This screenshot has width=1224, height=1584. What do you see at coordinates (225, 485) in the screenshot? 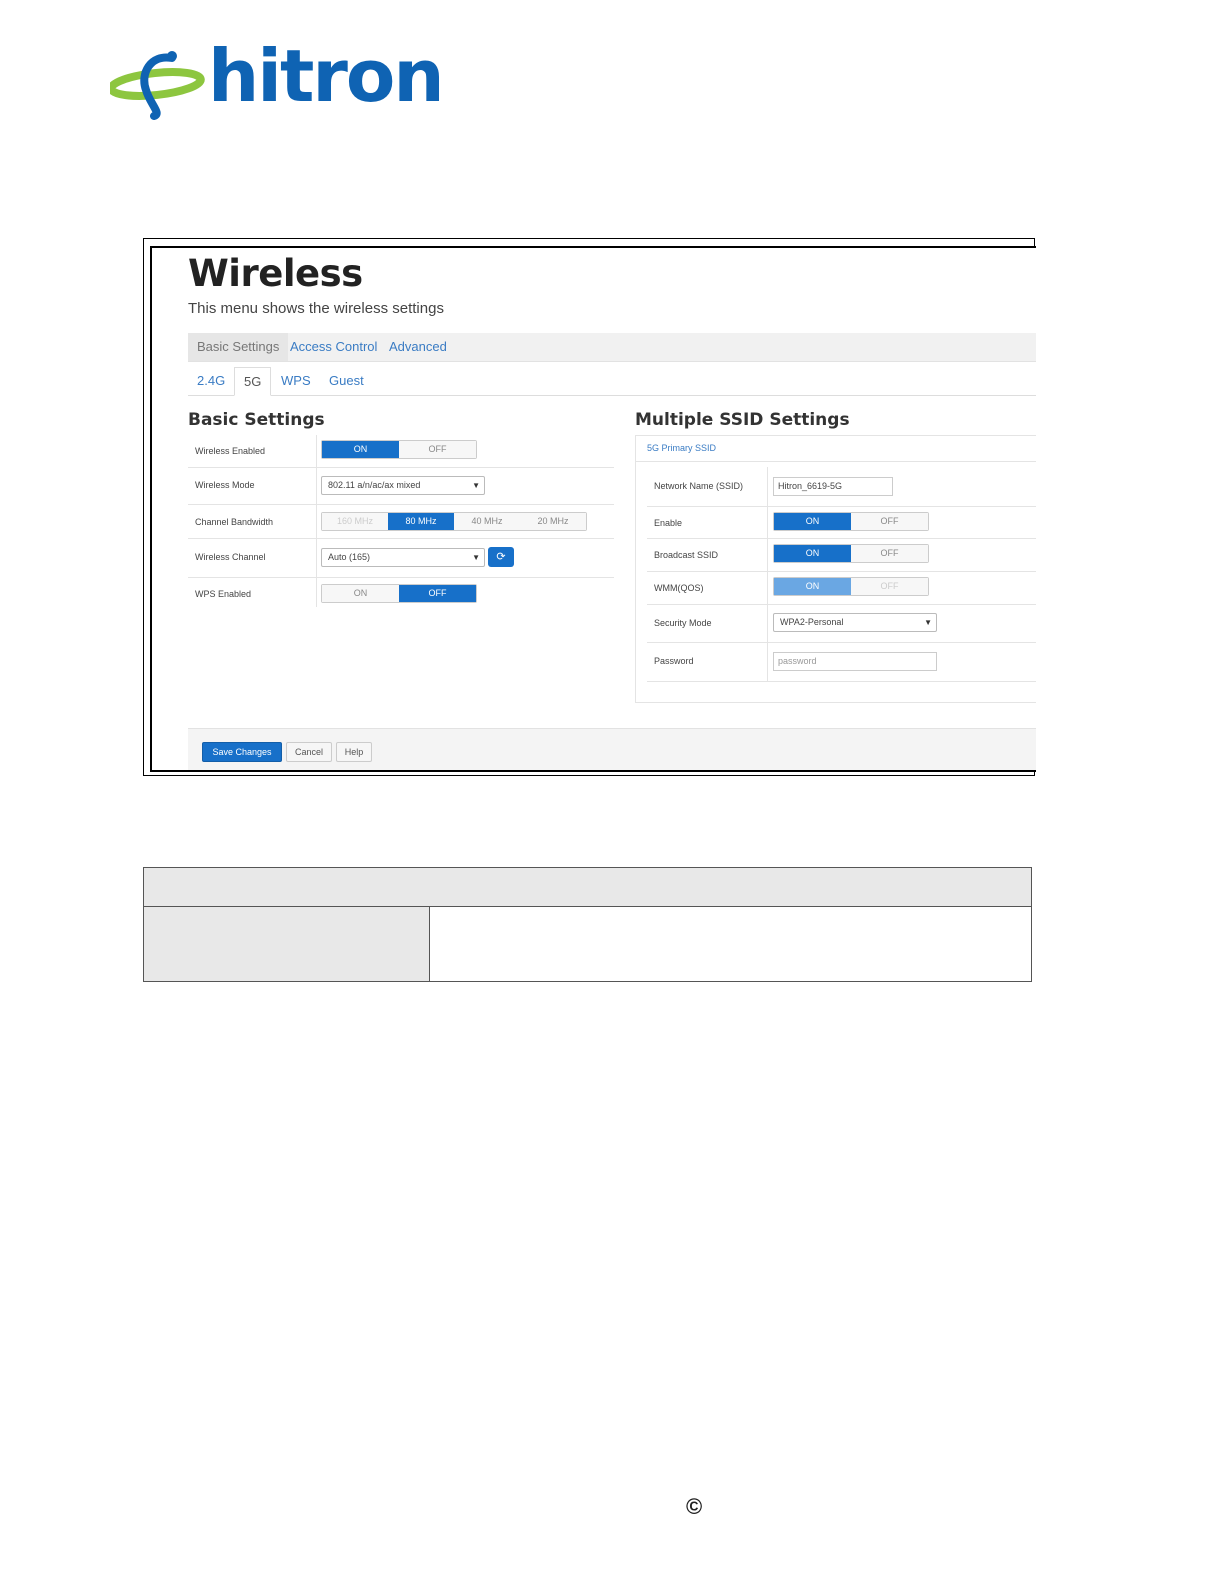
I see `wireless-mode-label: Wireless Mode` at bounding box center [225, 485].